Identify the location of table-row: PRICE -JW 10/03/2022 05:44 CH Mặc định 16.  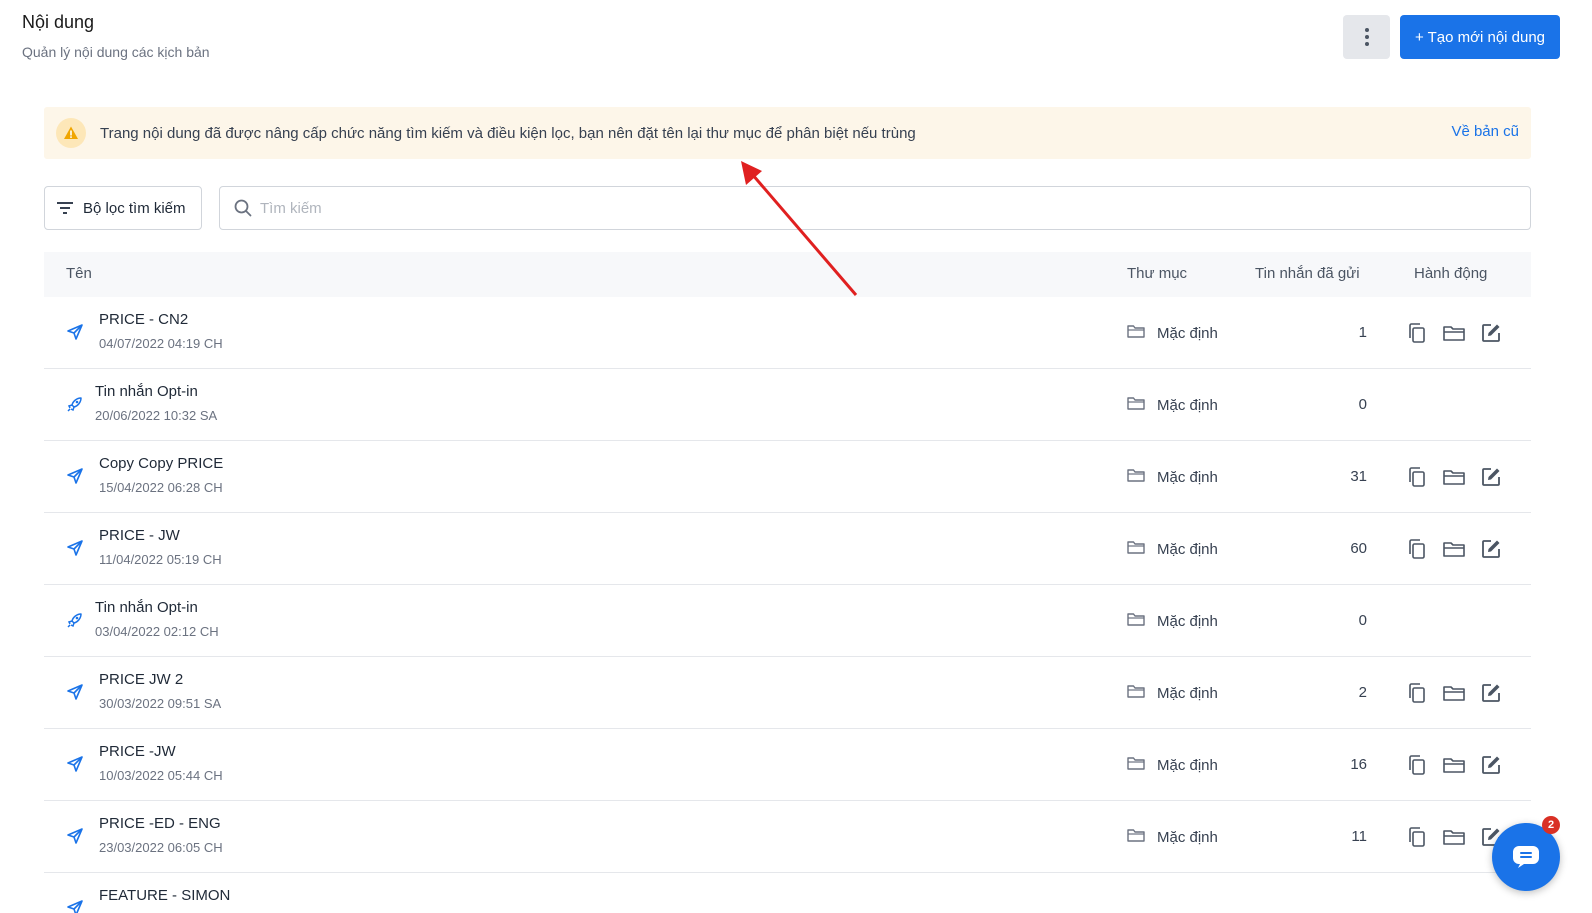
(787, 765).